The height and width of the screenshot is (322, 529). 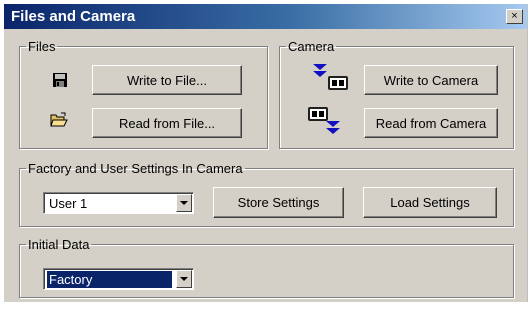 What do you see at coordinates (73, 16) in the screenshot?
I see `window-title: Files and Camera` at bounding box center [73, 16].